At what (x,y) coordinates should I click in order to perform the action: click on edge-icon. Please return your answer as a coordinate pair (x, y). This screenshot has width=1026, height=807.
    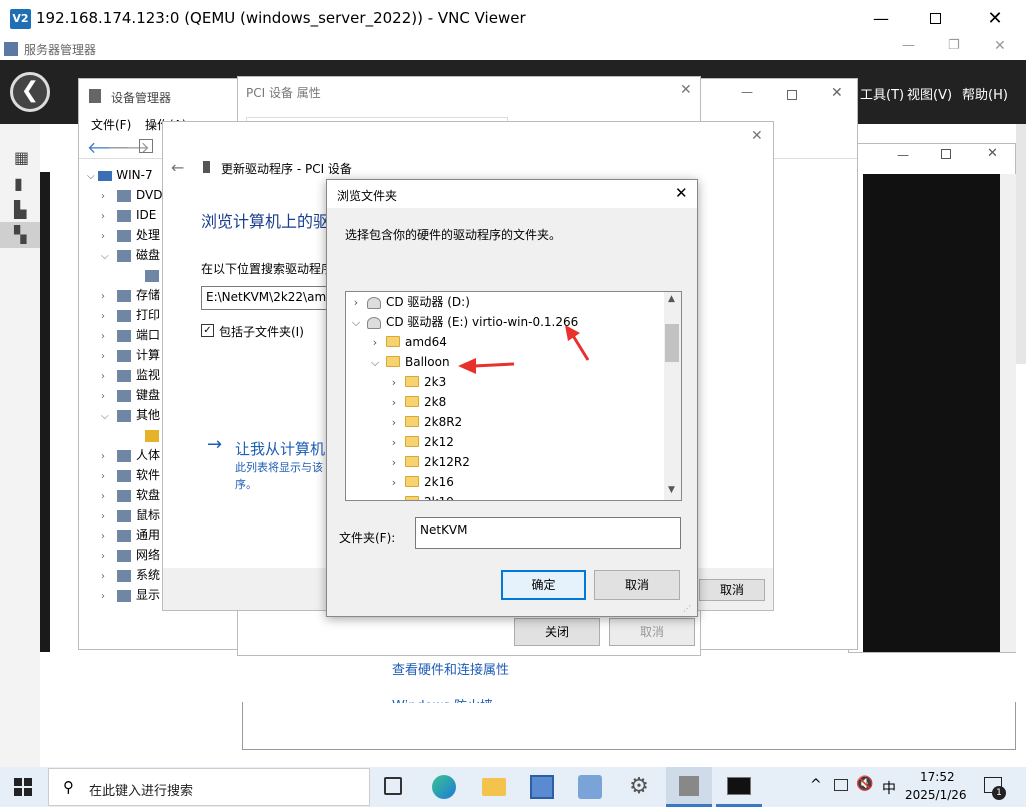
    Looking at the image, I should click on (444, 787).